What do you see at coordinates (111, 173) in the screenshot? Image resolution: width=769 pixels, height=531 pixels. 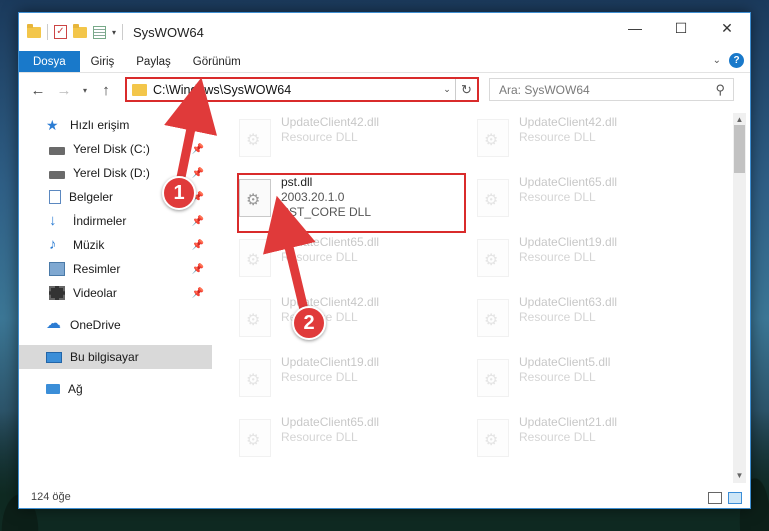 I see `sidebar-item-label: Yerel Disk (D:)` at bounding box center [111, 173].